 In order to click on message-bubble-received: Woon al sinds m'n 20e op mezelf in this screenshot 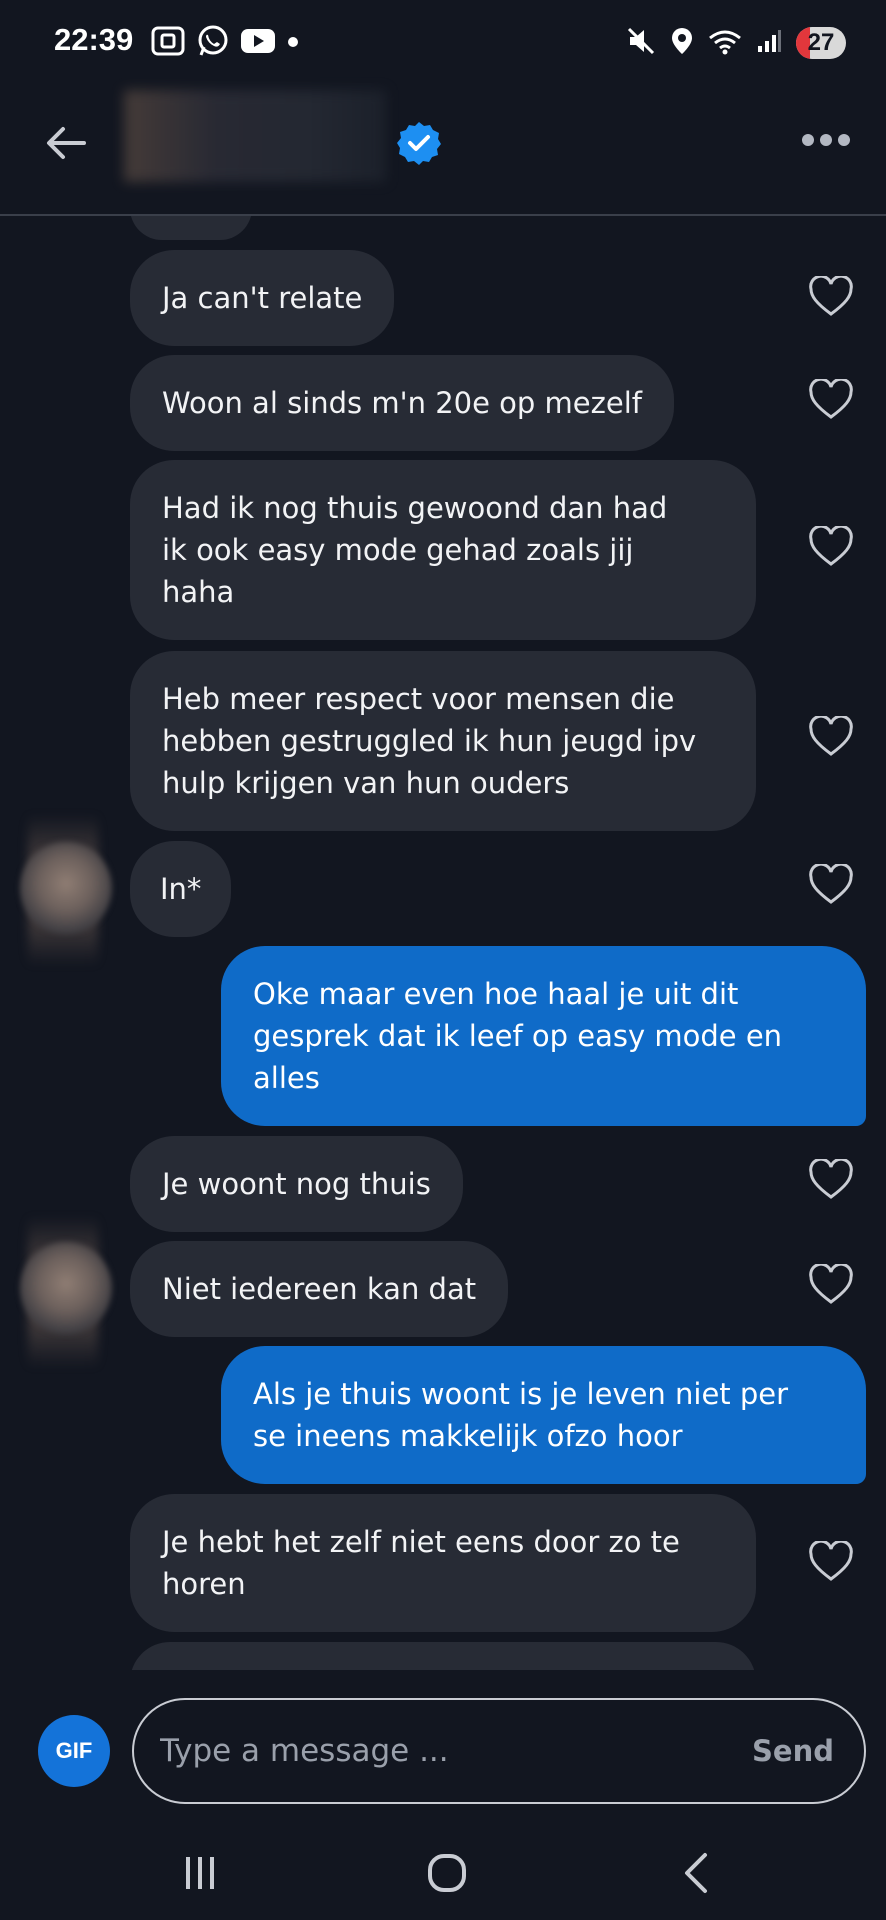, I will do `click(402, 403)`.